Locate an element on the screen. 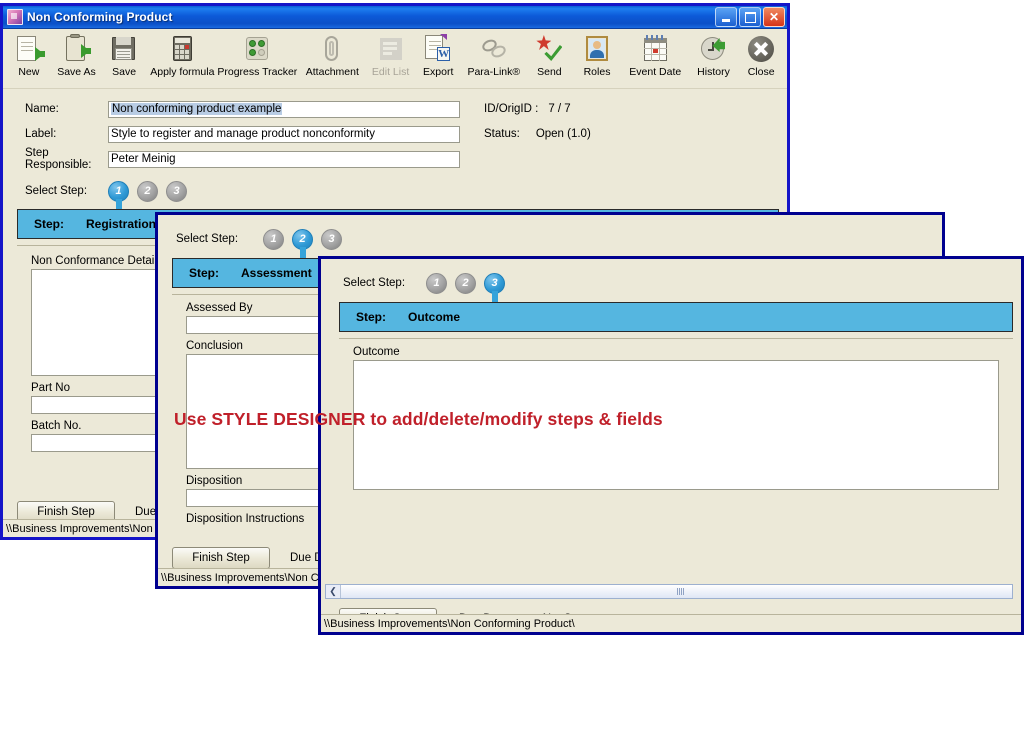  window1-step-dots: 1 2 3 is located at coordinates (147, 195).